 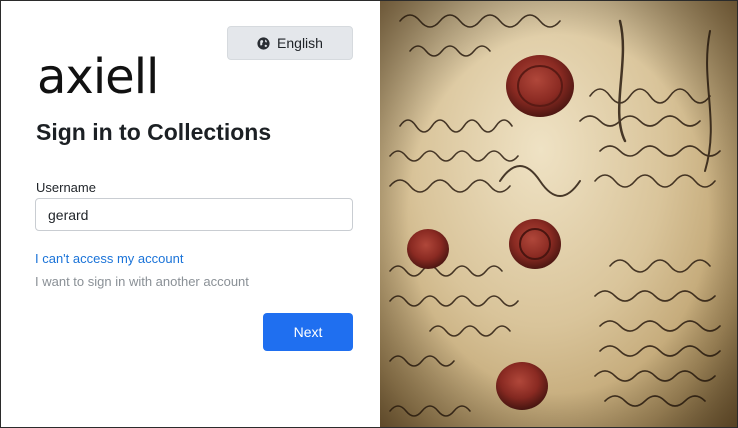 What do you see at coordinates (66, 187) in the screenshot?
I see `username-label: Username` at bounding box center [66, 187].